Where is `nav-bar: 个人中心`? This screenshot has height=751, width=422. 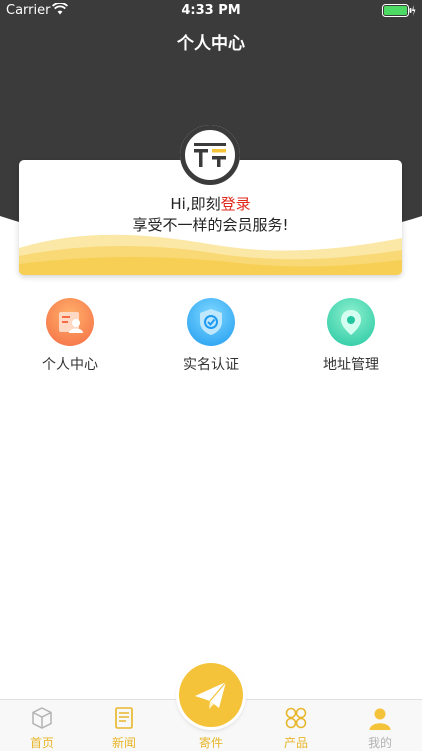 nav-bar: 个人中心 is located at coordinates (211, 44).